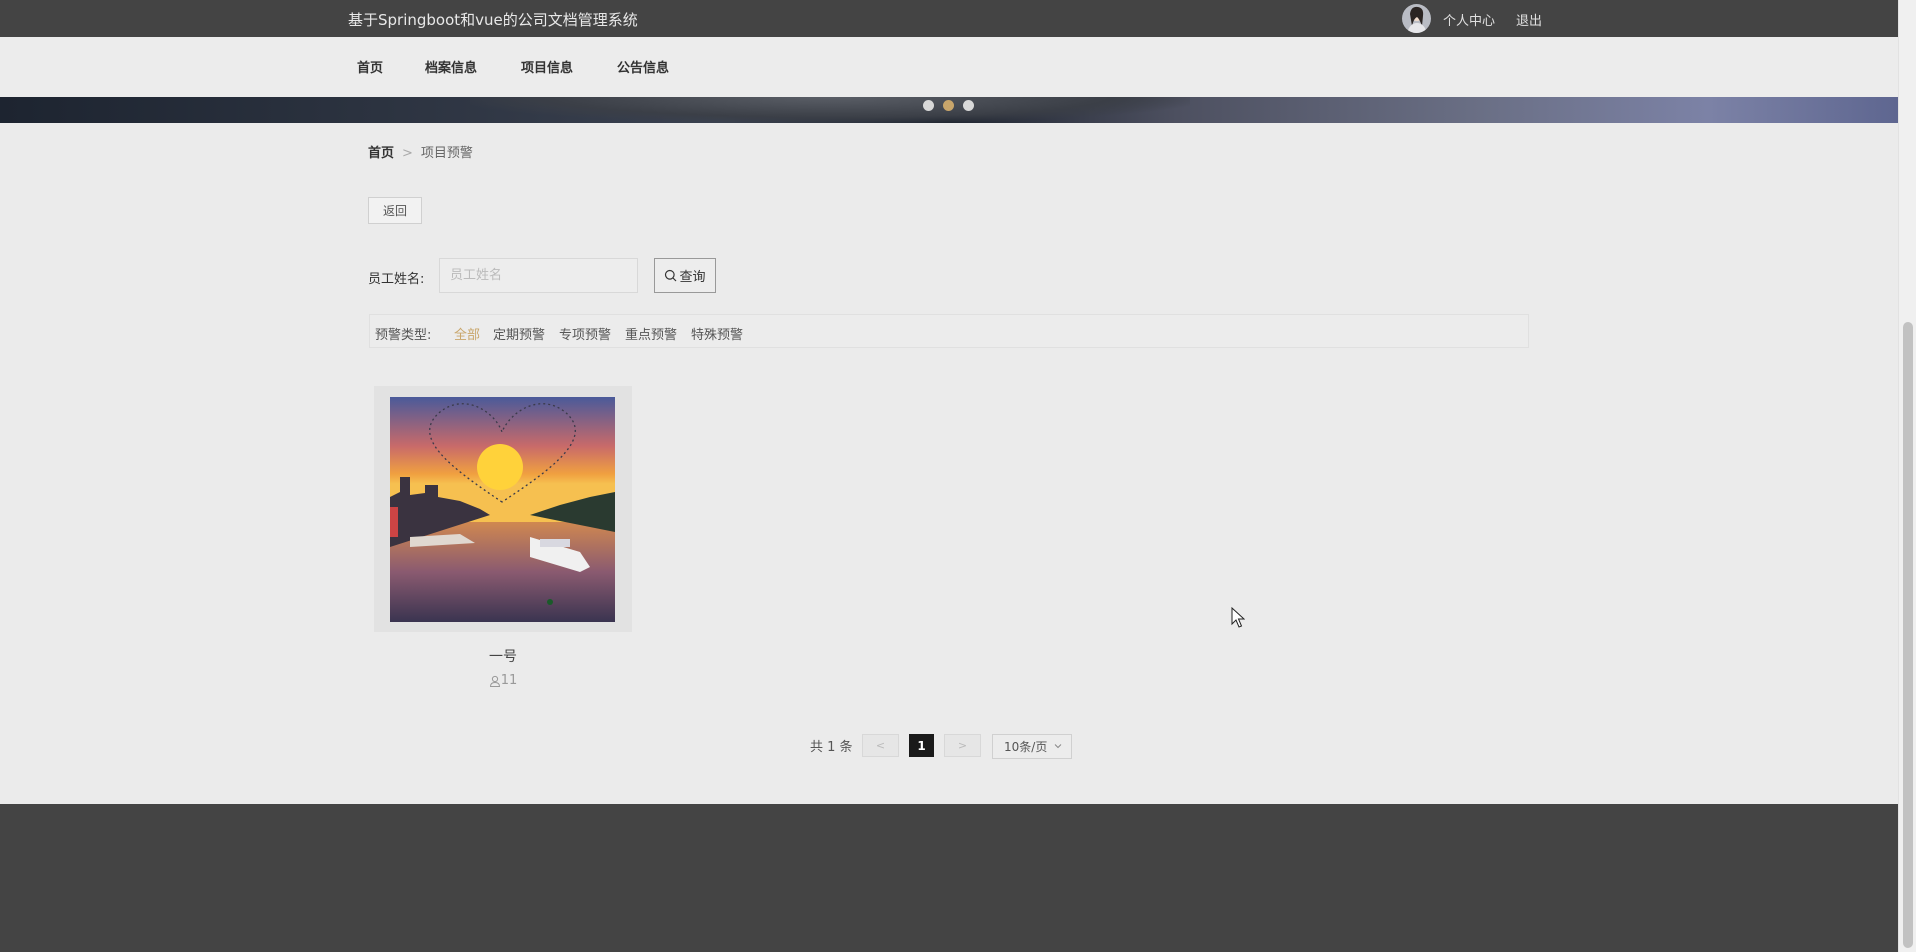  What do you see at coordinates (395, 210) in the screenshot?
I see `back-button: 返回` at bounding box center [395, 210].